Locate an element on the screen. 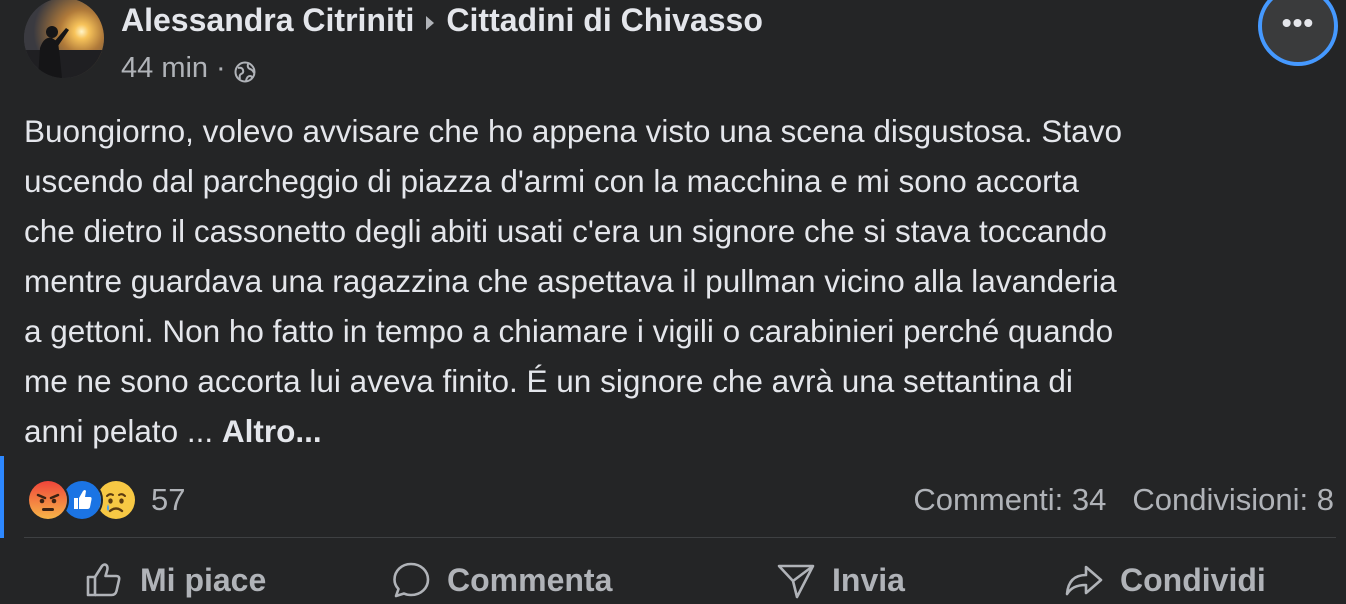  comments-count-link: Commenti: 34 is located at coordinates (1009, 500).